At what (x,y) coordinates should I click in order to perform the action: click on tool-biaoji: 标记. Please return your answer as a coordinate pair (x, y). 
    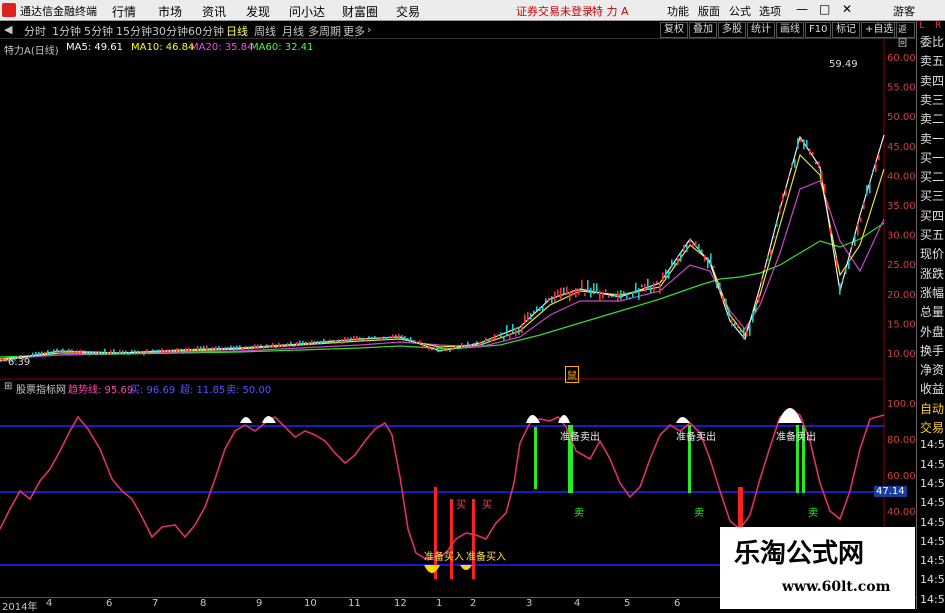
    Looking at the image, I should click on (846, 30).